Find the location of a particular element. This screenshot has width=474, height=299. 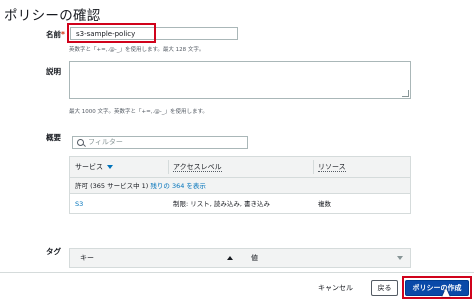

column-resource-label: リソース is located at coordinates (332, 167).